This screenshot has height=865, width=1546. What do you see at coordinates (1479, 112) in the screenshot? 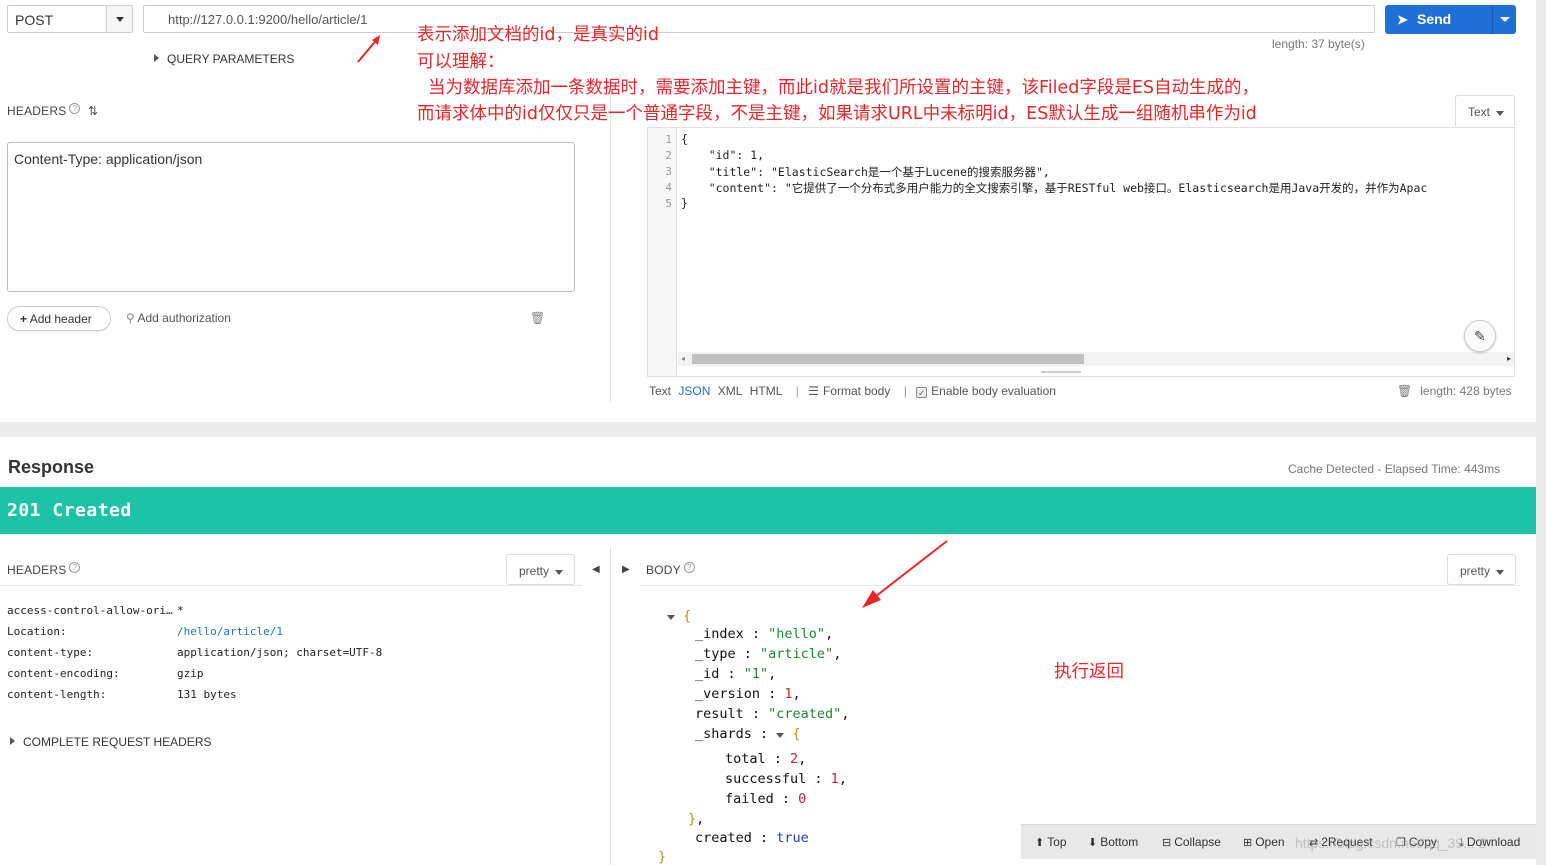
I see `body-mode-value: Text` at bounding box center [1479, 112].